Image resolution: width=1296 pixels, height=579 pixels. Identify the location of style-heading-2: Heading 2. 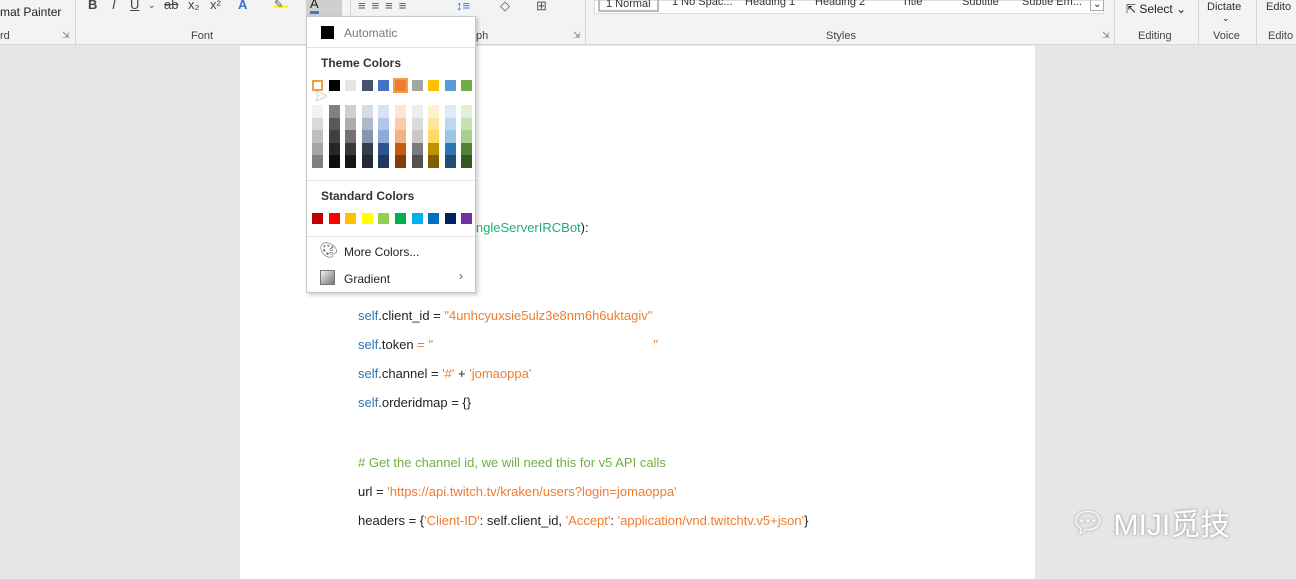
(840, 4).